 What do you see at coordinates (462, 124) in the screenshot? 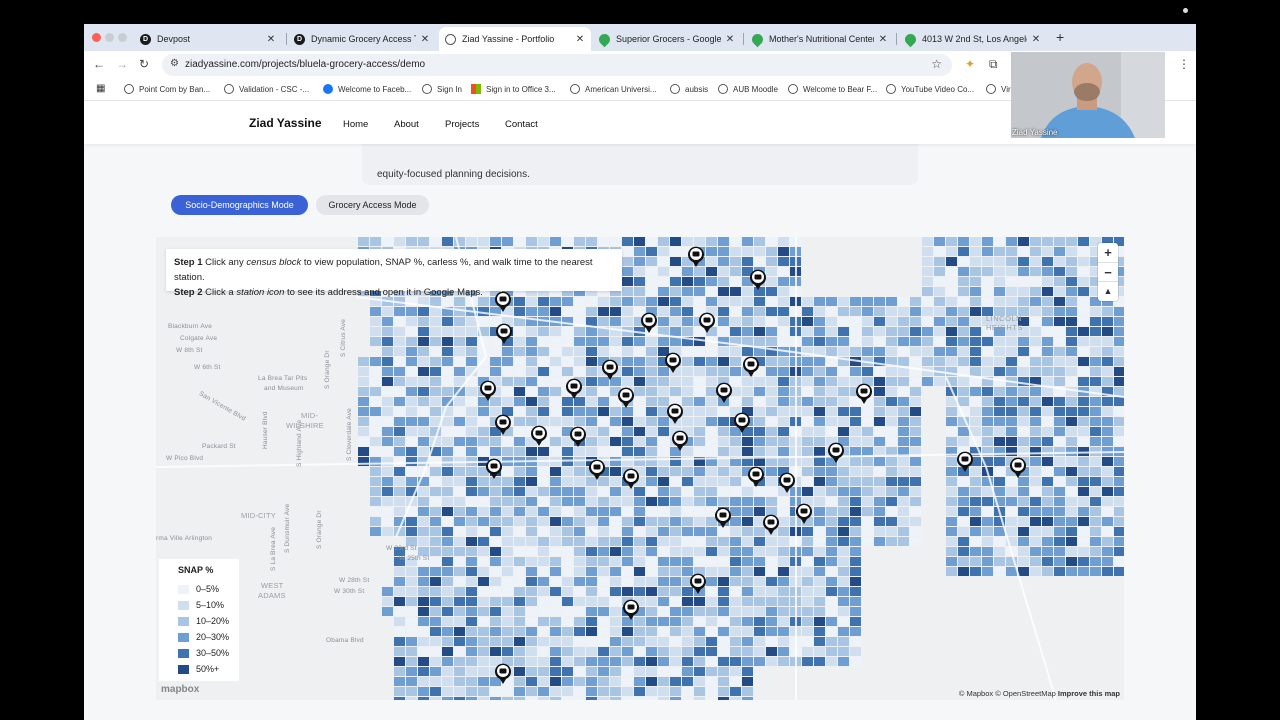
I see `nav-projects: Projects` at bounding box center [462, 124].